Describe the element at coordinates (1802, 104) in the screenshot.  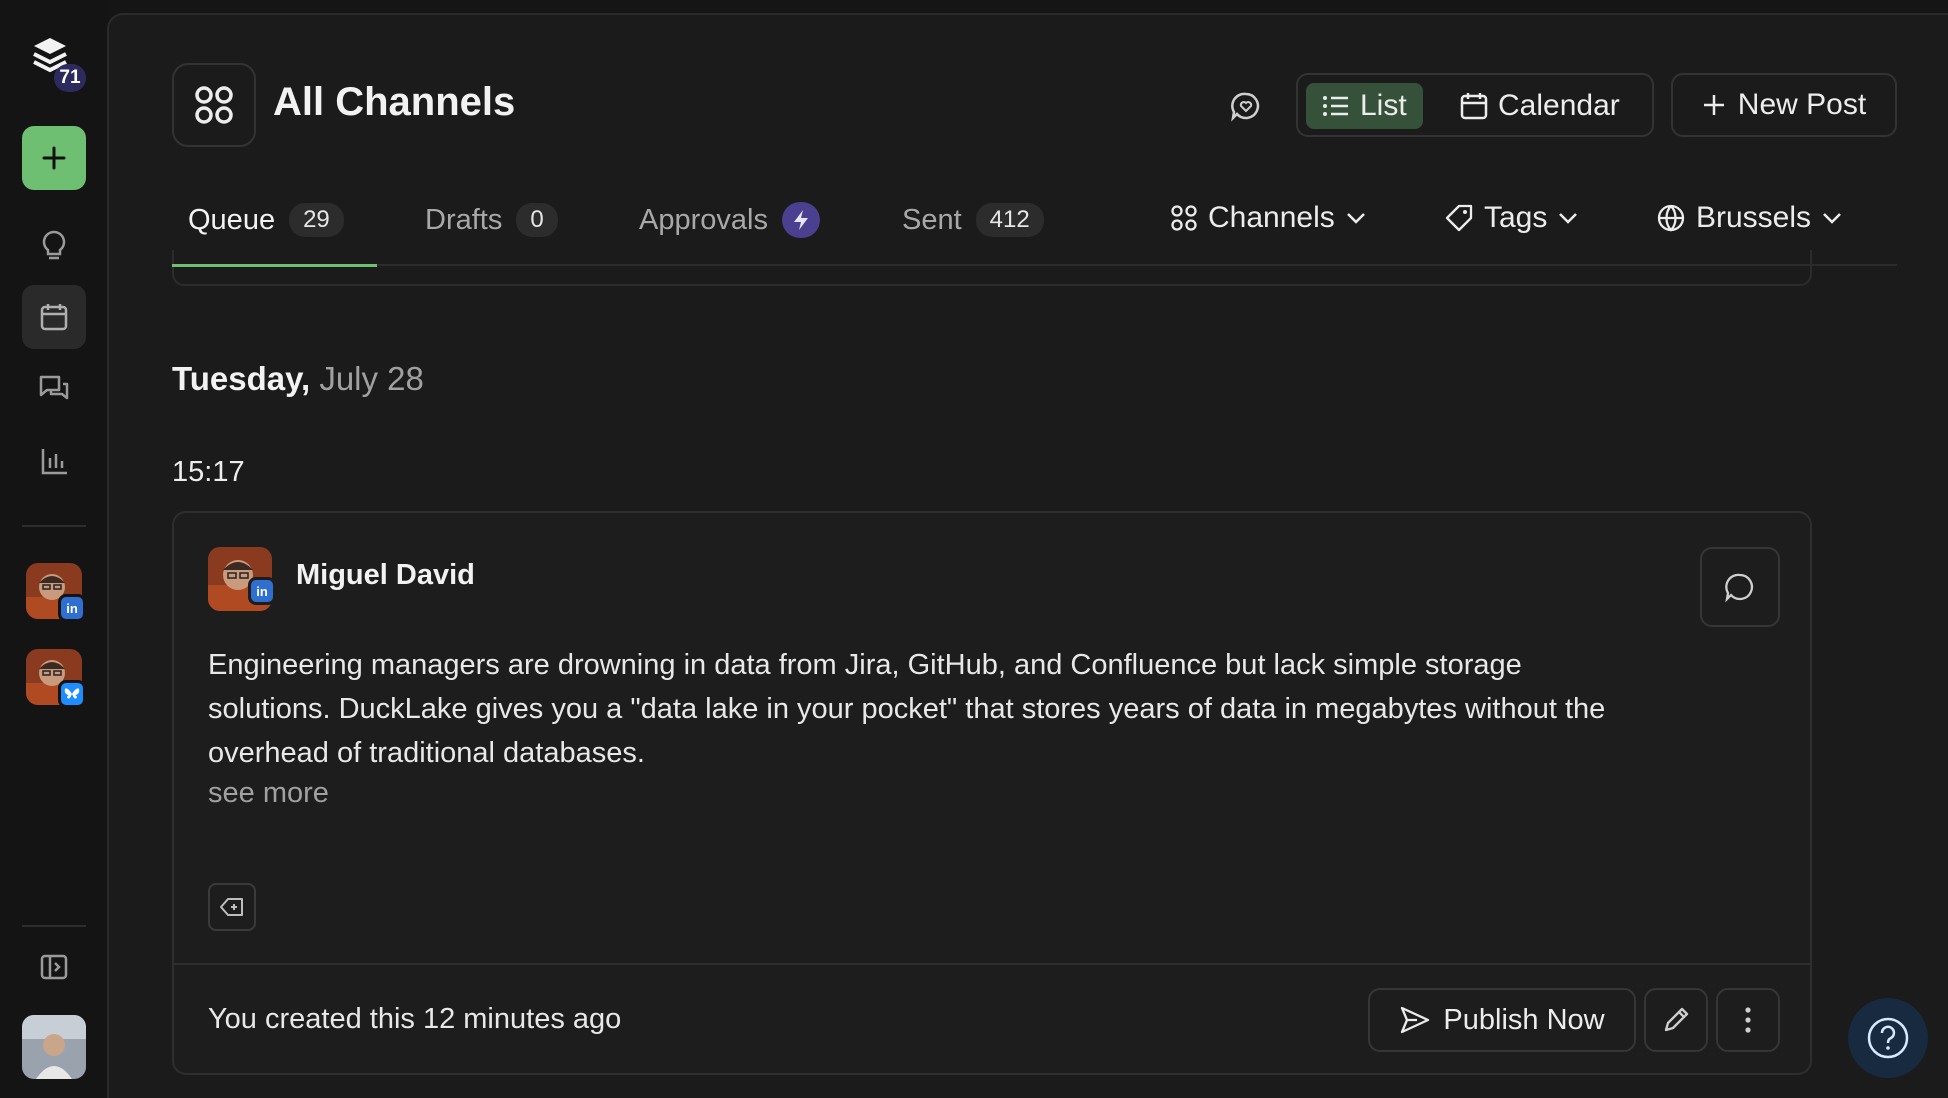
I see `new-post-label: New Post` at that location.